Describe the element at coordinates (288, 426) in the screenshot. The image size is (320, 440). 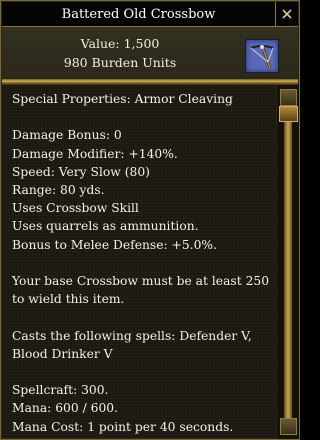
I see `scroll-down-button` at that location.